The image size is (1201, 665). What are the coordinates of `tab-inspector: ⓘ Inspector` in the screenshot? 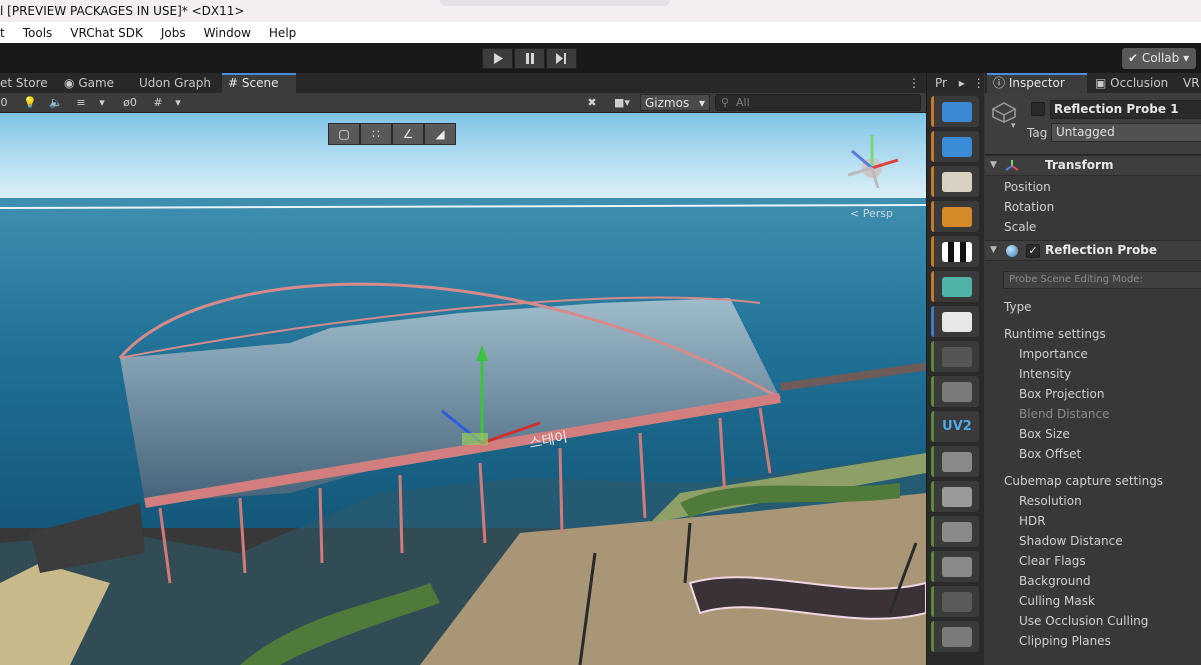 It's located at (1037, 83).